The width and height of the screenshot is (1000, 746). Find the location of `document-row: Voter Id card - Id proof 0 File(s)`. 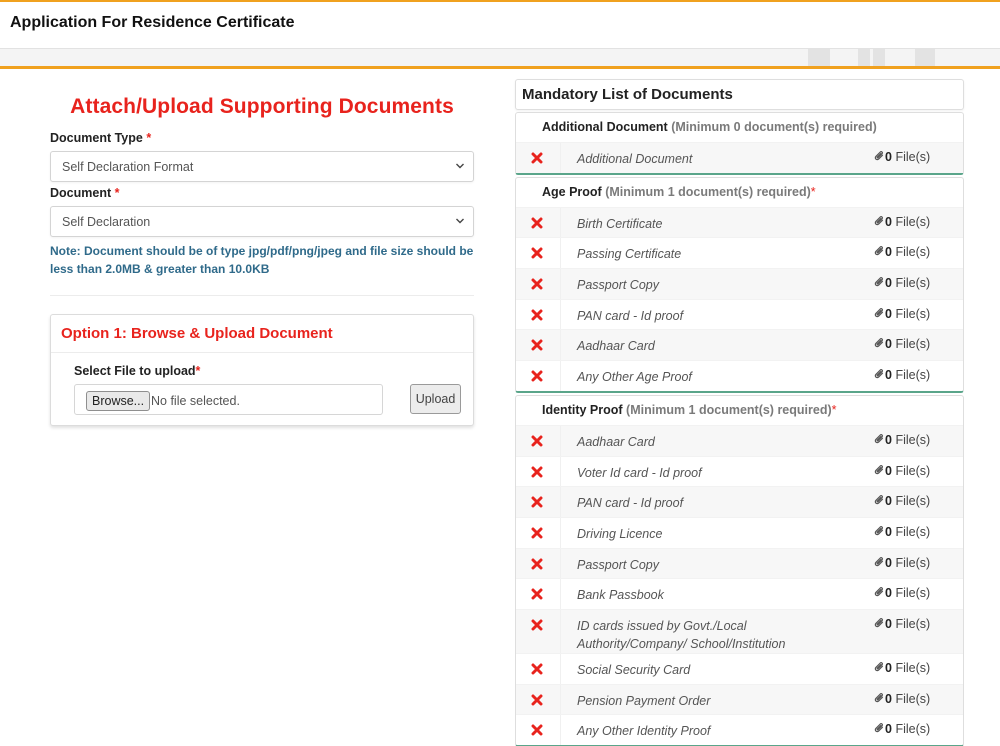

document-row: Voter Id card - Id proof 0 File(s) is located at coordinates (739, 471).